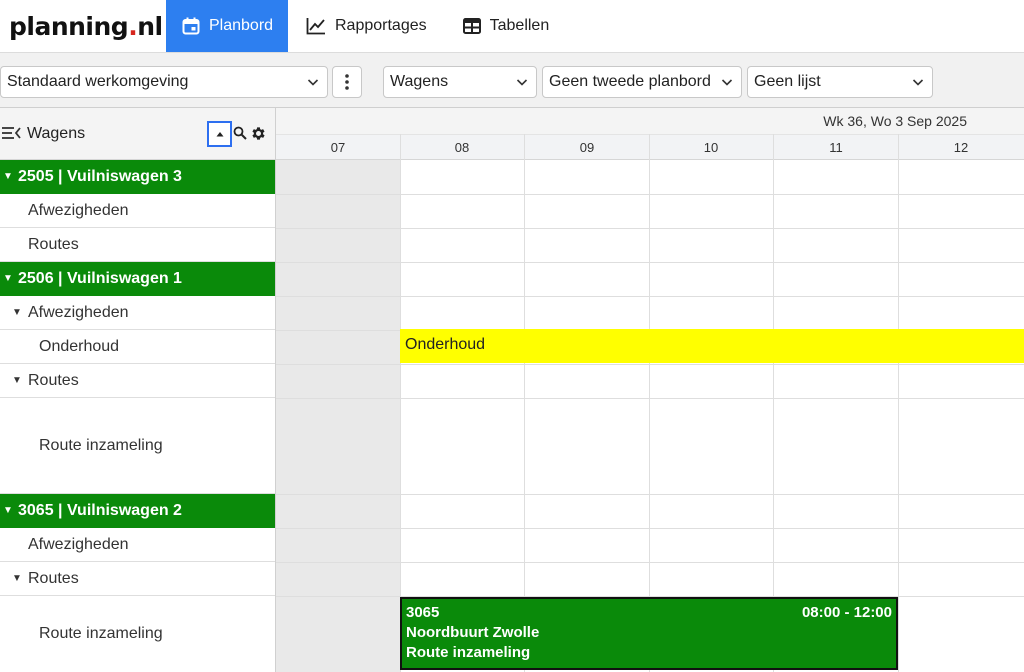  What do you see at coordinates (191, 26) in the screenshot?
I see `calendar-icon` at bounding box center [191, 26].